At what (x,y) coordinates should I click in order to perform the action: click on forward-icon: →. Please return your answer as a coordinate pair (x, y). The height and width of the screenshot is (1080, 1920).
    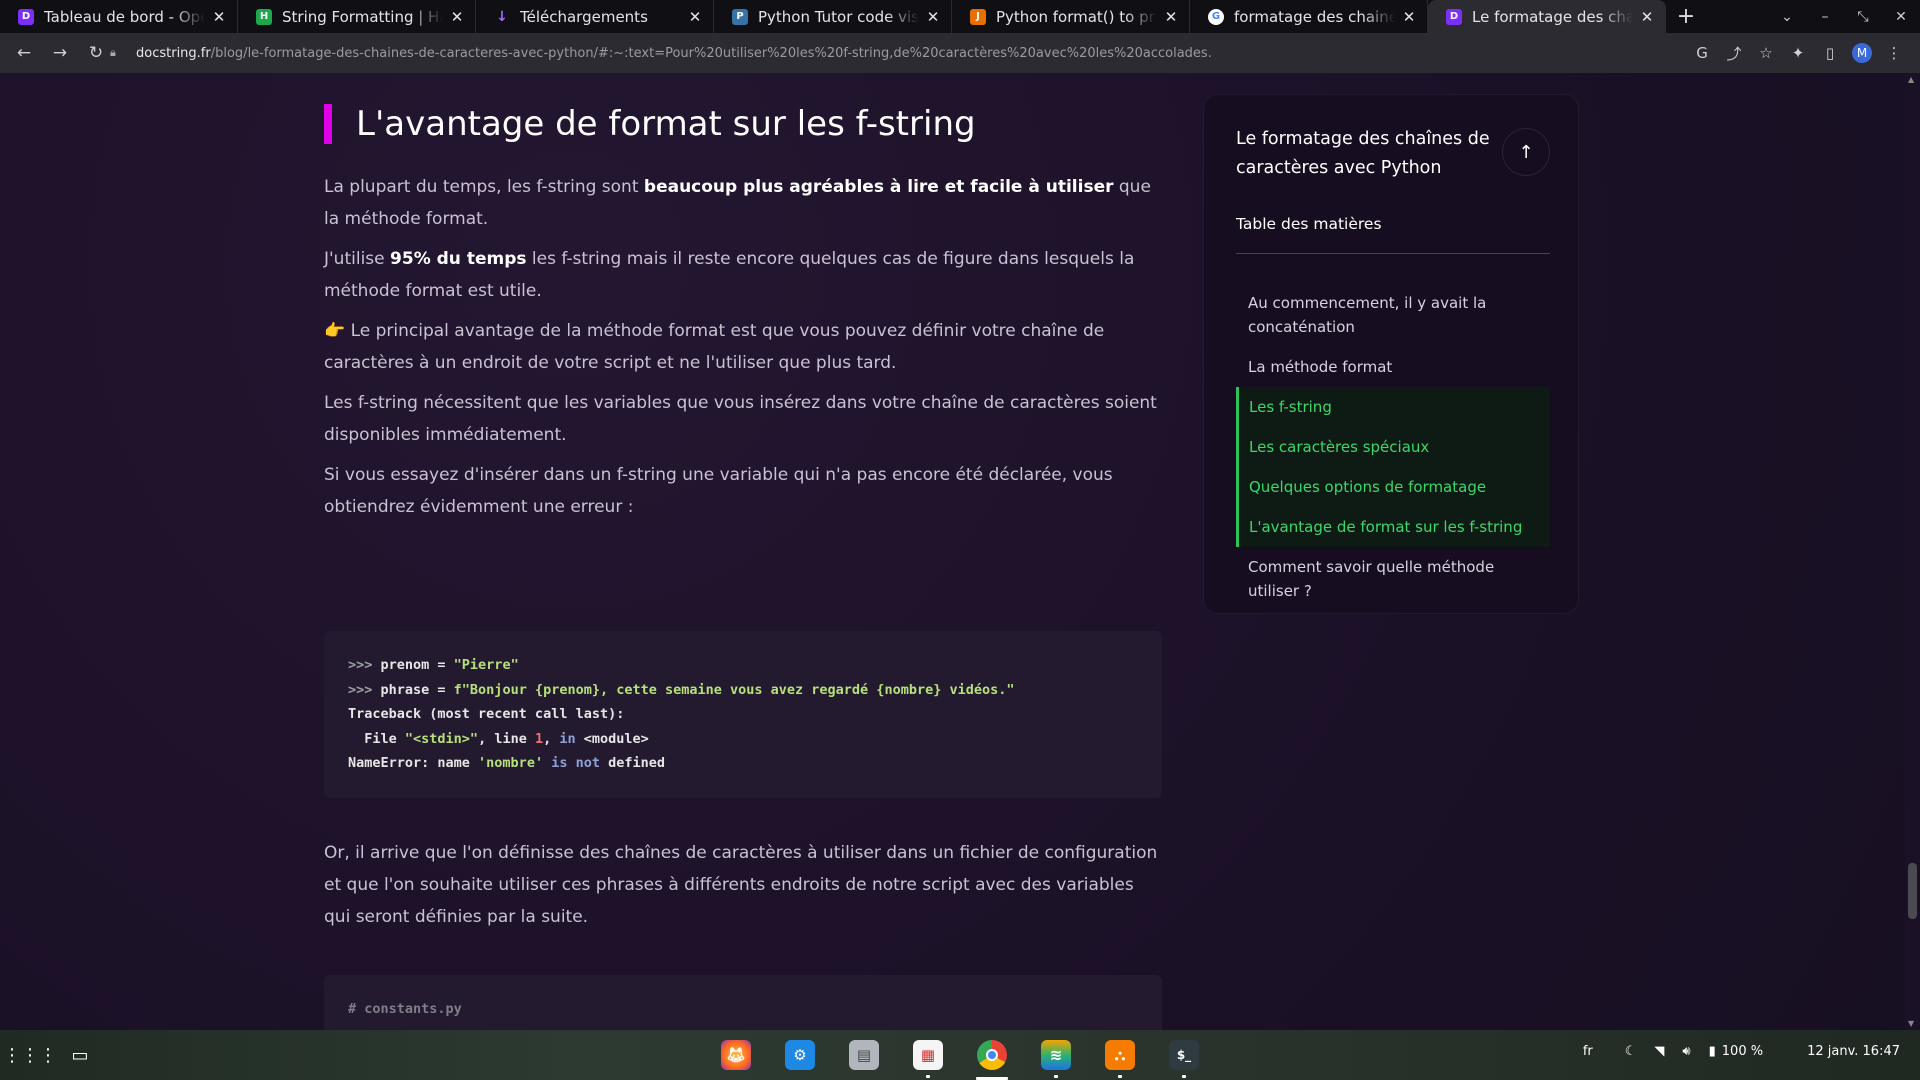
    Looking at the image, I should click on (60, 53).